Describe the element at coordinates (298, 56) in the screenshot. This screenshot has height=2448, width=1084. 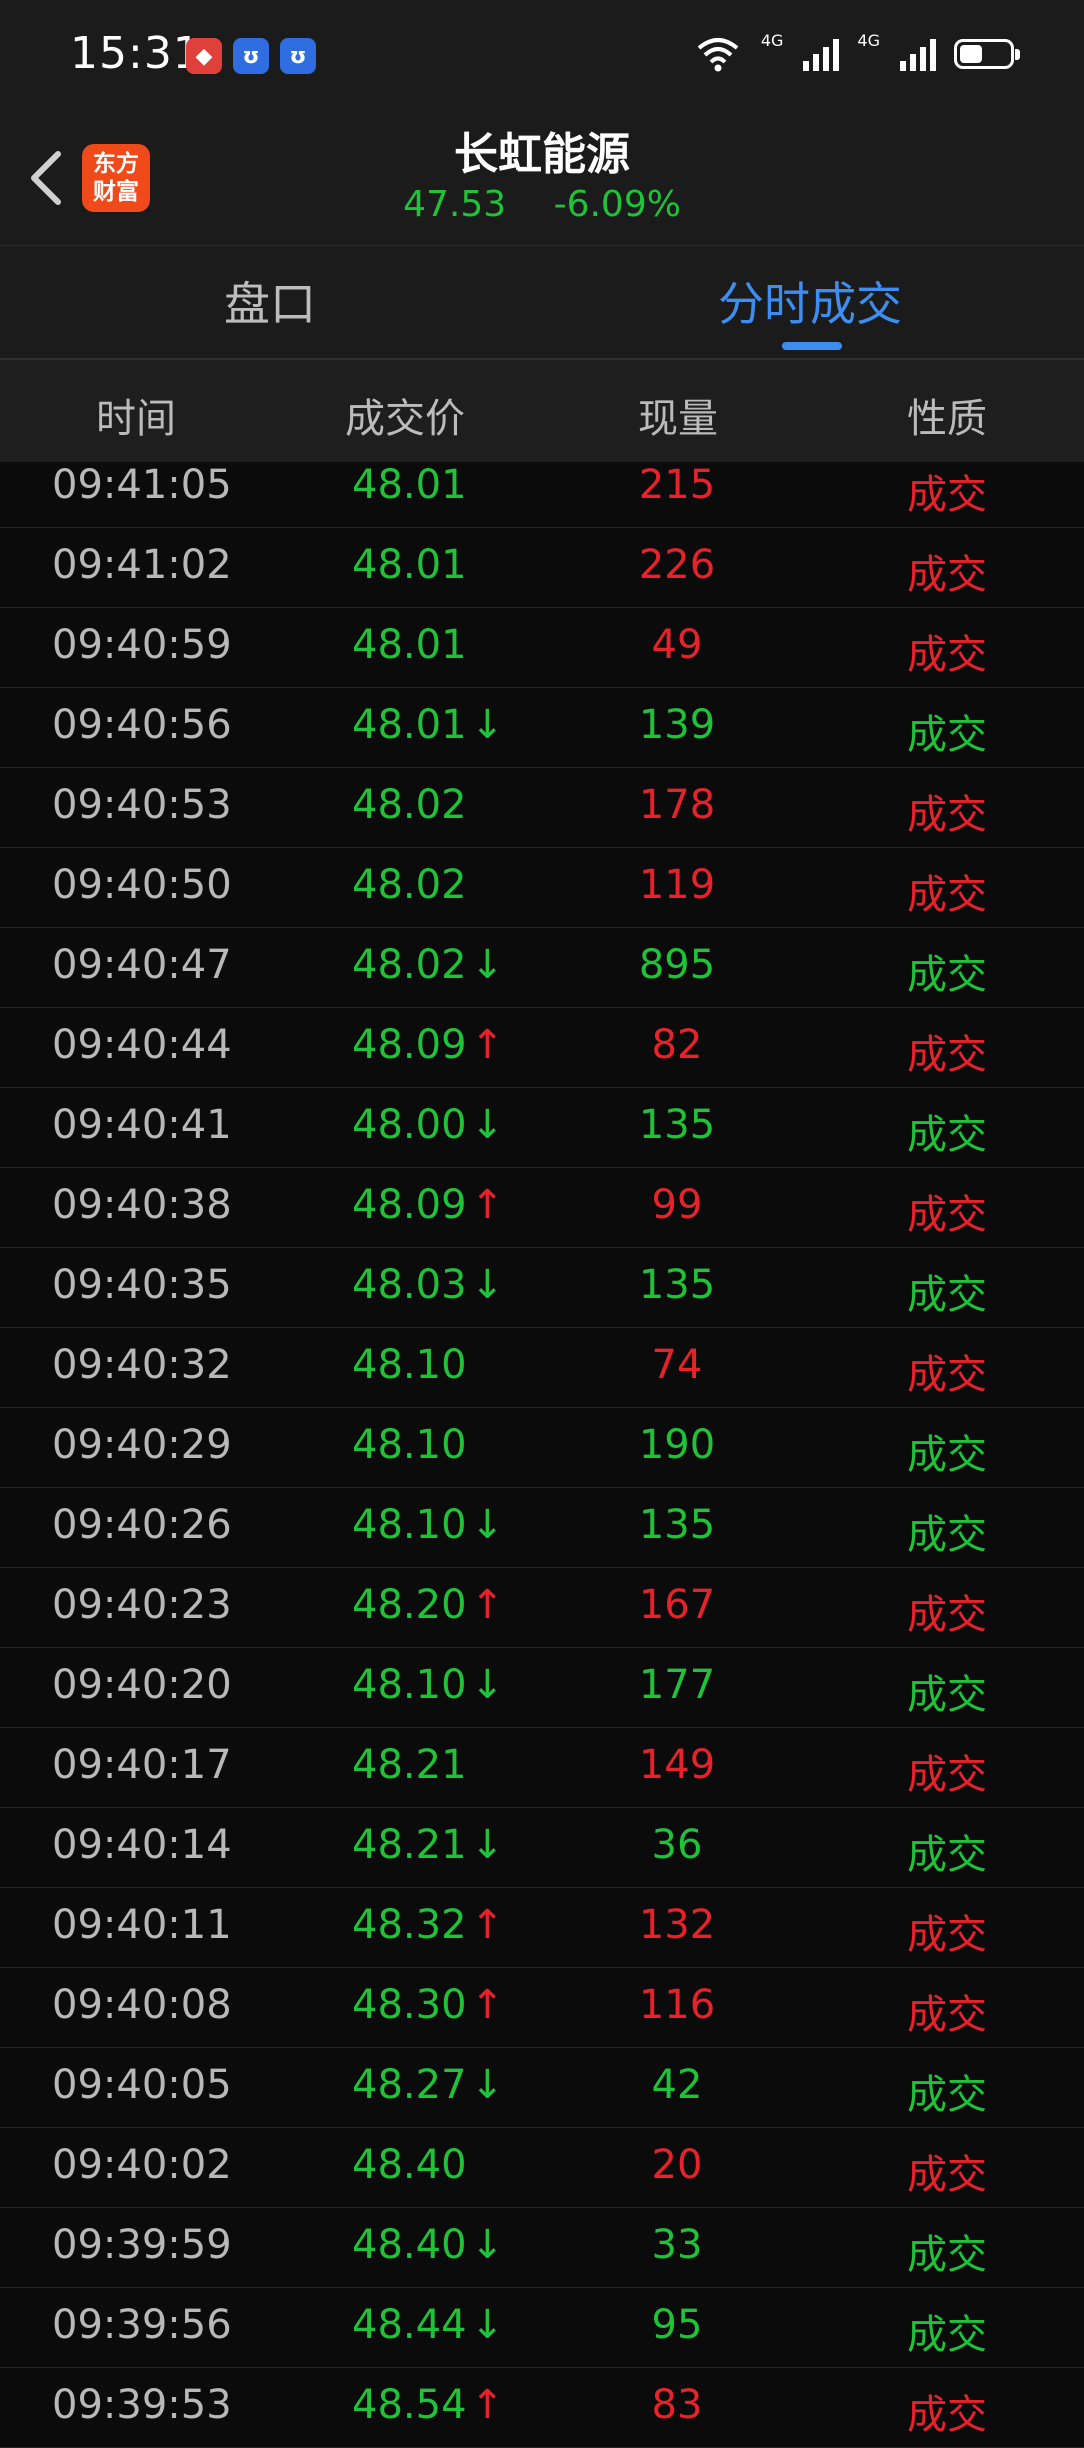
I see `shield-notification-icon-2: ʊ` at that location.